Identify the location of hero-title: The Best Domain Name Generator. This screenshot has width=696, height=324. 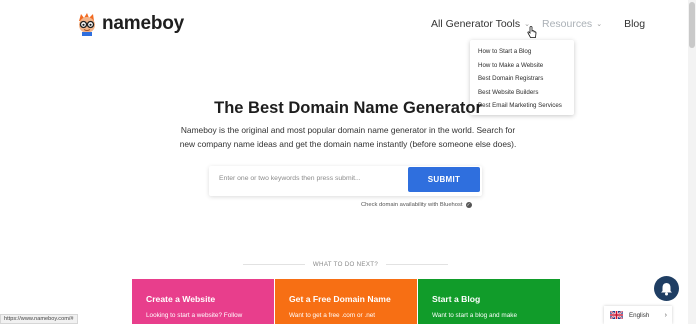
(348, 108).